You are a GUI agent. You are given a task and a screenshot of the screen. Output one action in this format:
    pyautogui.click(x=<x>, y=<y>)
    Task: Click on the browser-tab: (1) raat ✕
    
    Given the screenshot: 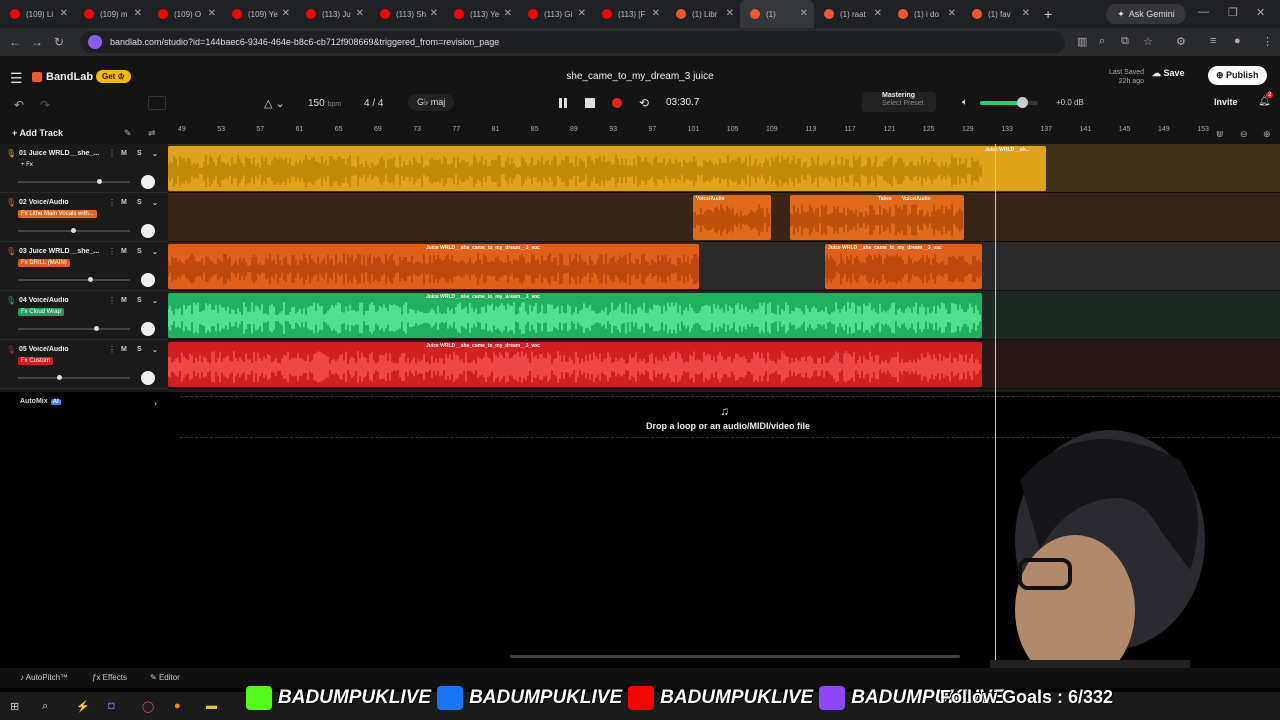 What is the action you would take?
    pyautogui.click(x=851, y=14)
    